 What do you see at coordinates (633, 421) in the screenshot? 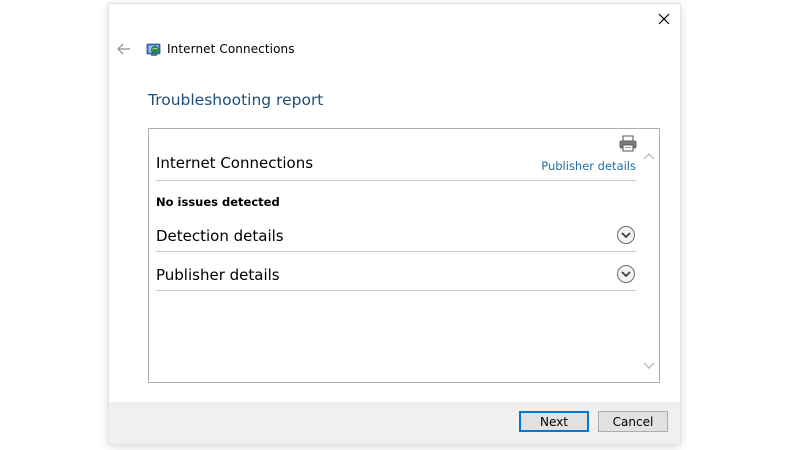
I see `cancel-button: Cancel` at bounding box center [633, 421].